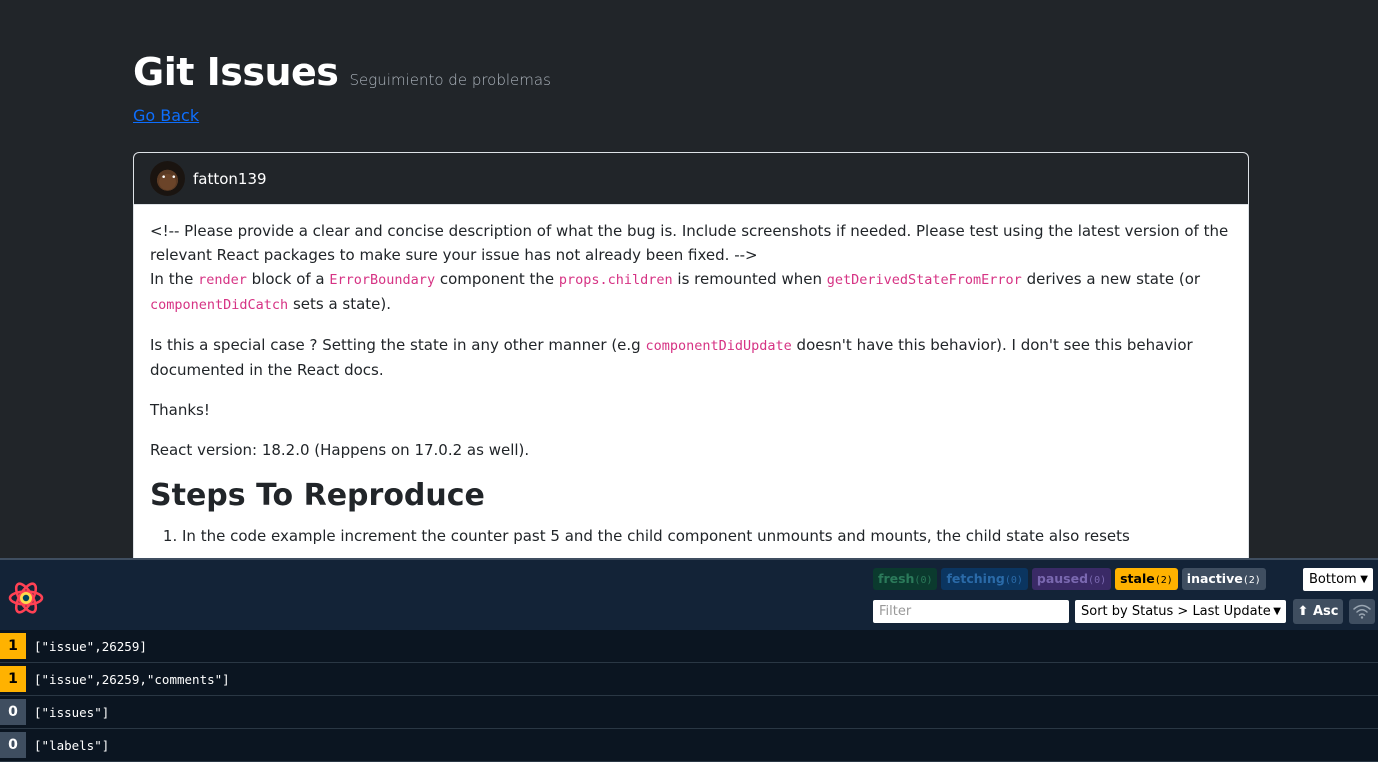 The width and height of the screenshot is (1378, 762). I want to click on badge-paused: paused(0), so click(1071, 579).